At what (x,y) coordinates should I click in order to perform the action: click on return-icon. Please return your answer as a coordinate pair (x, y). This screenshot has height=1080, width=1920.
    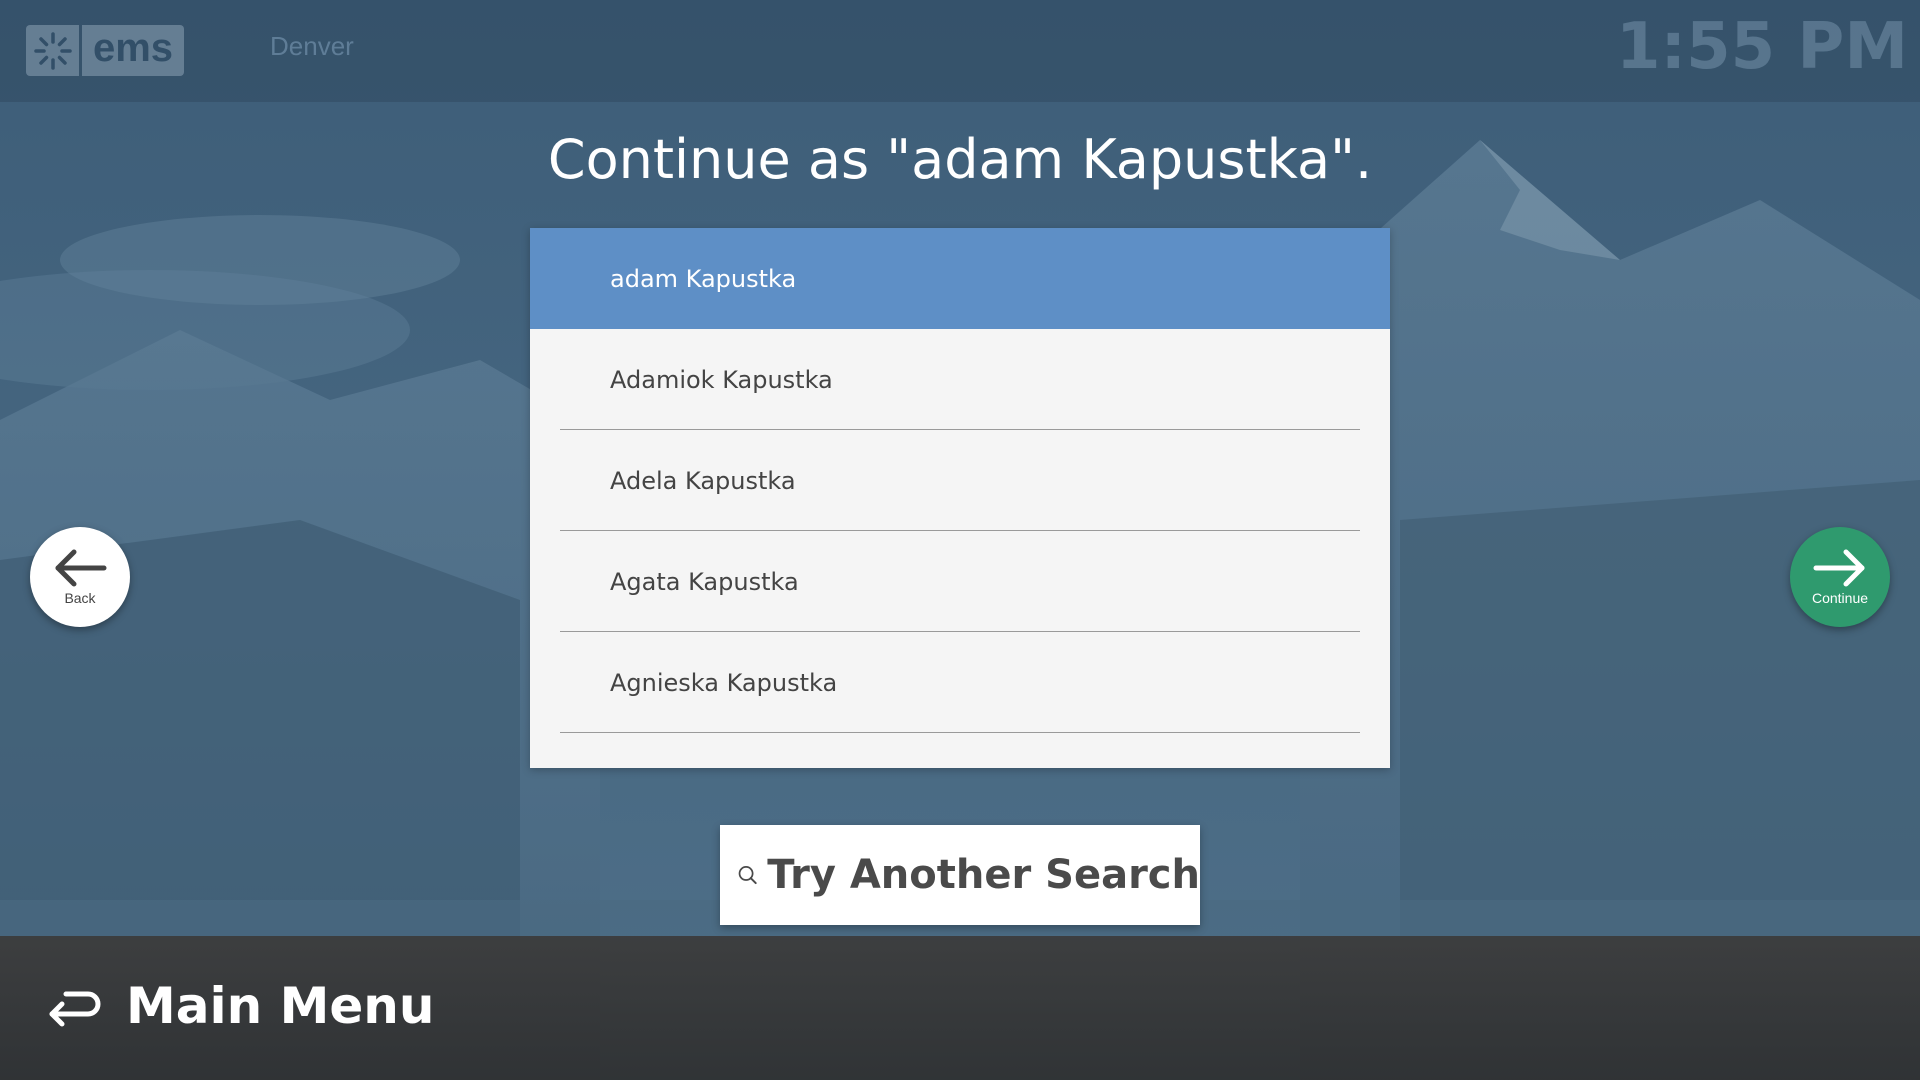
    Looking at the image, I should click on (75, 1009).